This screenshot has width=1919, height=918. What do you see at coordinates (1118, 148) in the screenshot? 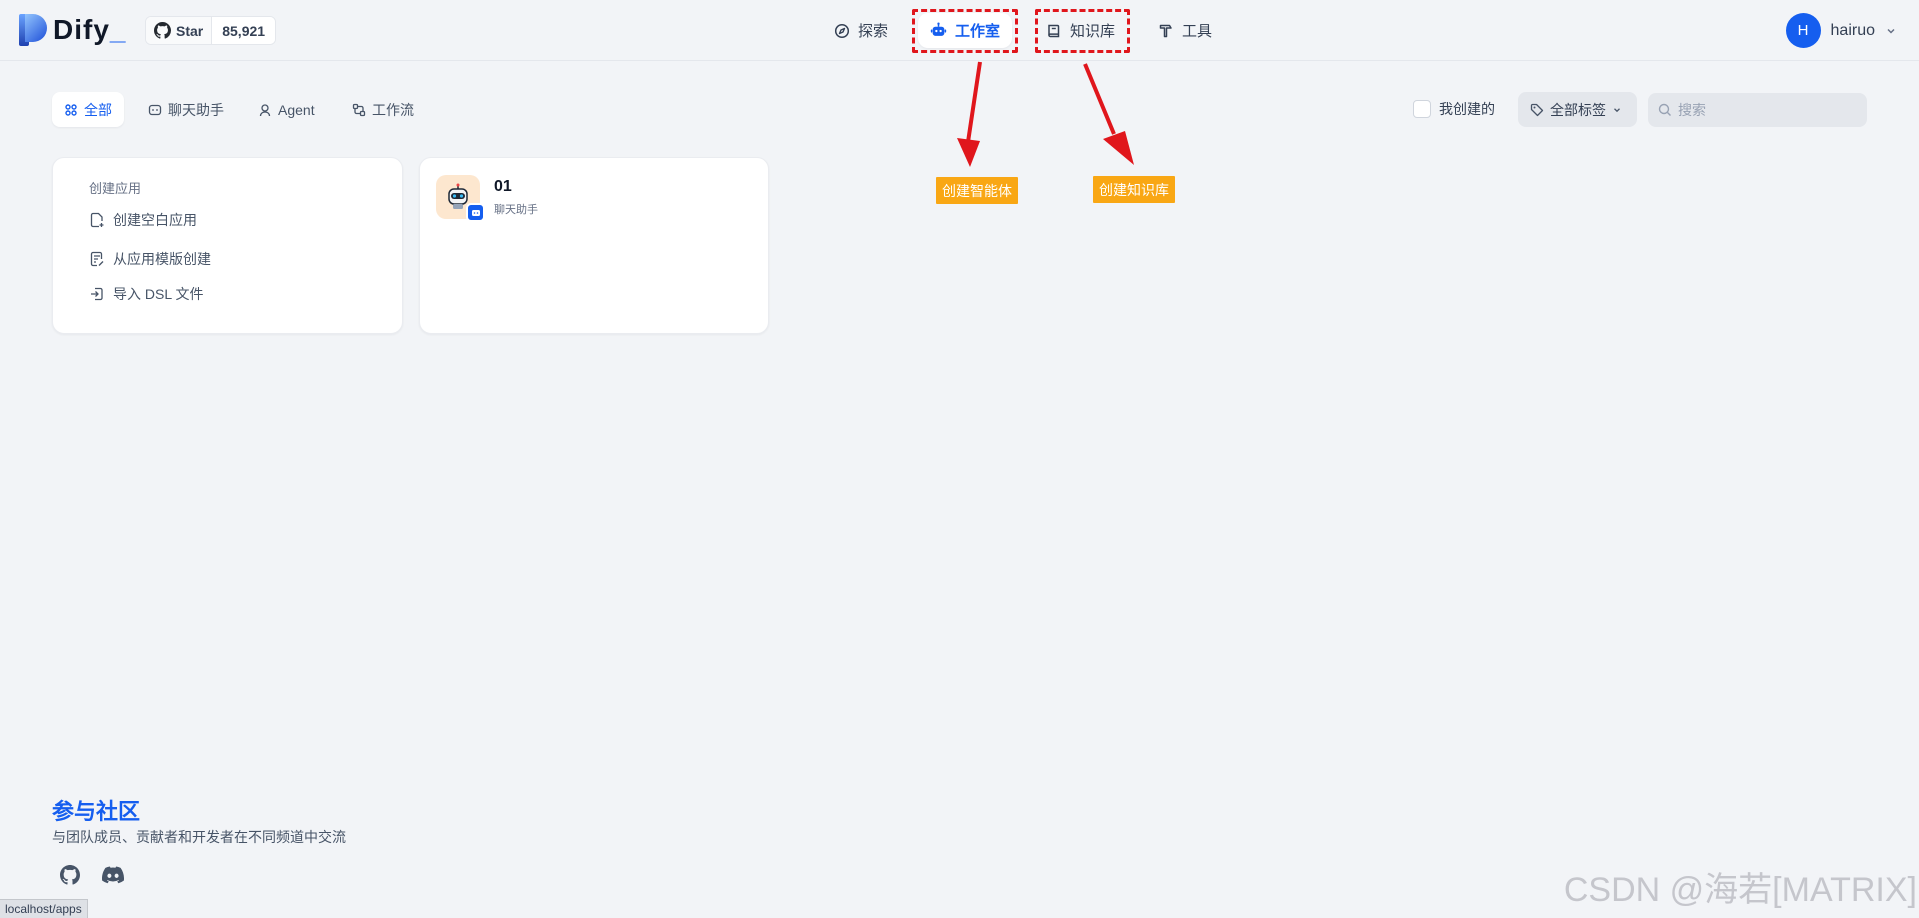
I see `arrowhead-knowledge` at bounding box center [1118, 148].